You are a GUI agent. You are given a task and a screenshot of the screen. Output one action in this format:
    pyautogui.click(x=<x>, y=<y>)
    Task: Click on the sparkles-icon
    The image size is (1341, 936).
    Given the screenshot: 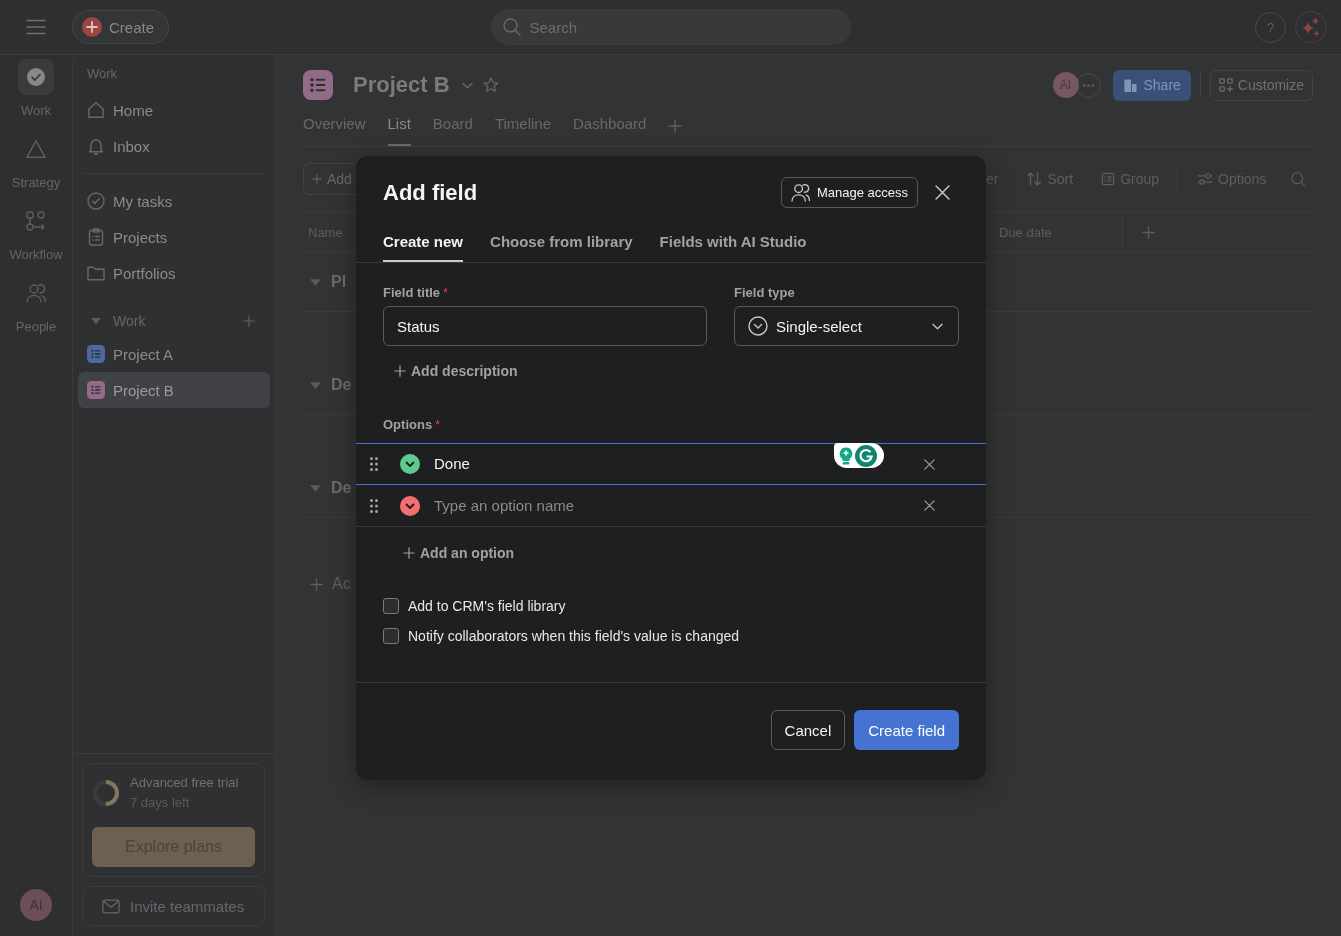 What is the action you would take?
    pyautogui.click(x=1311, y=27)
    